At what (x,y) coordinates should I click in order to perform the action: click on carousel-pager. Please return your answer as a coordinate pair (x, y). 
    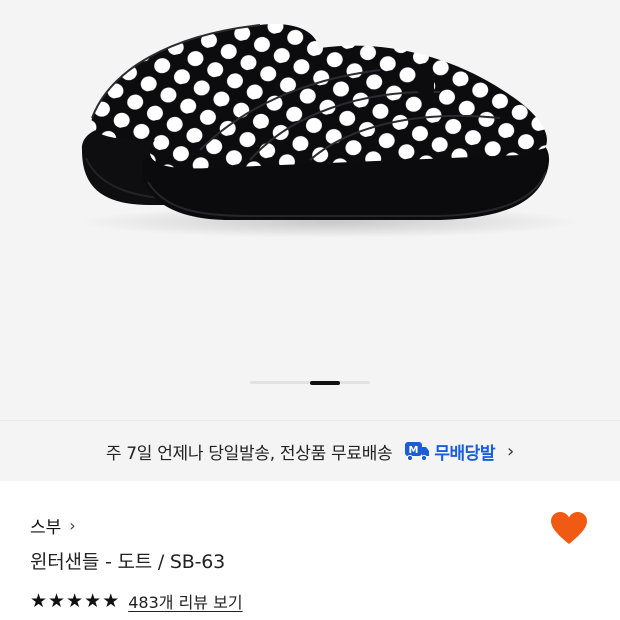
    Looking at the image, I should click on (310, 382).